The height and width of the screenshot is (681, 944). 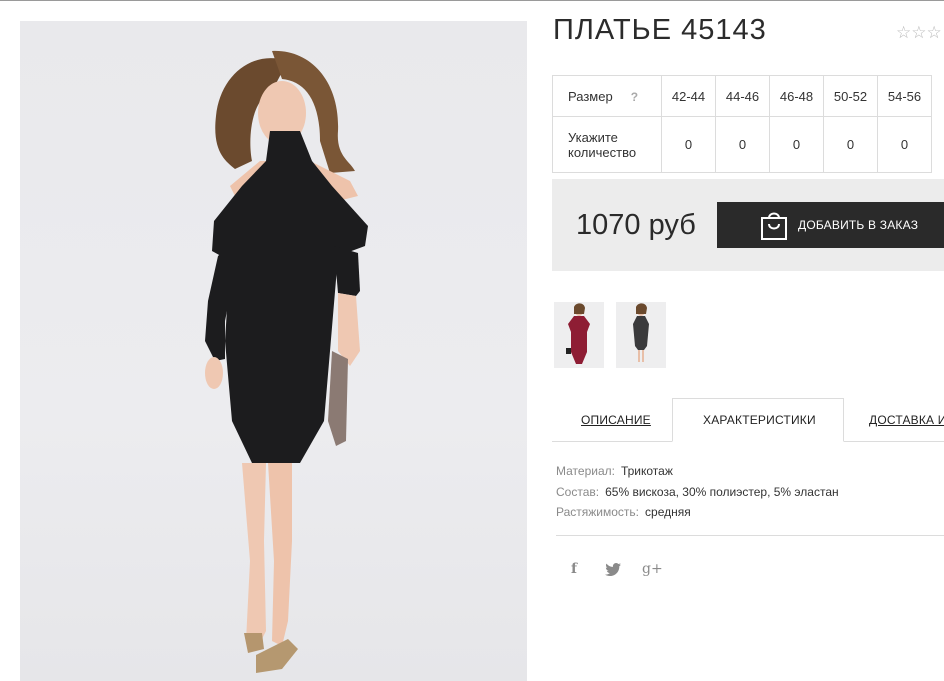 I want to click on characteristic-key: Материал:, so click(x=585, y=471).